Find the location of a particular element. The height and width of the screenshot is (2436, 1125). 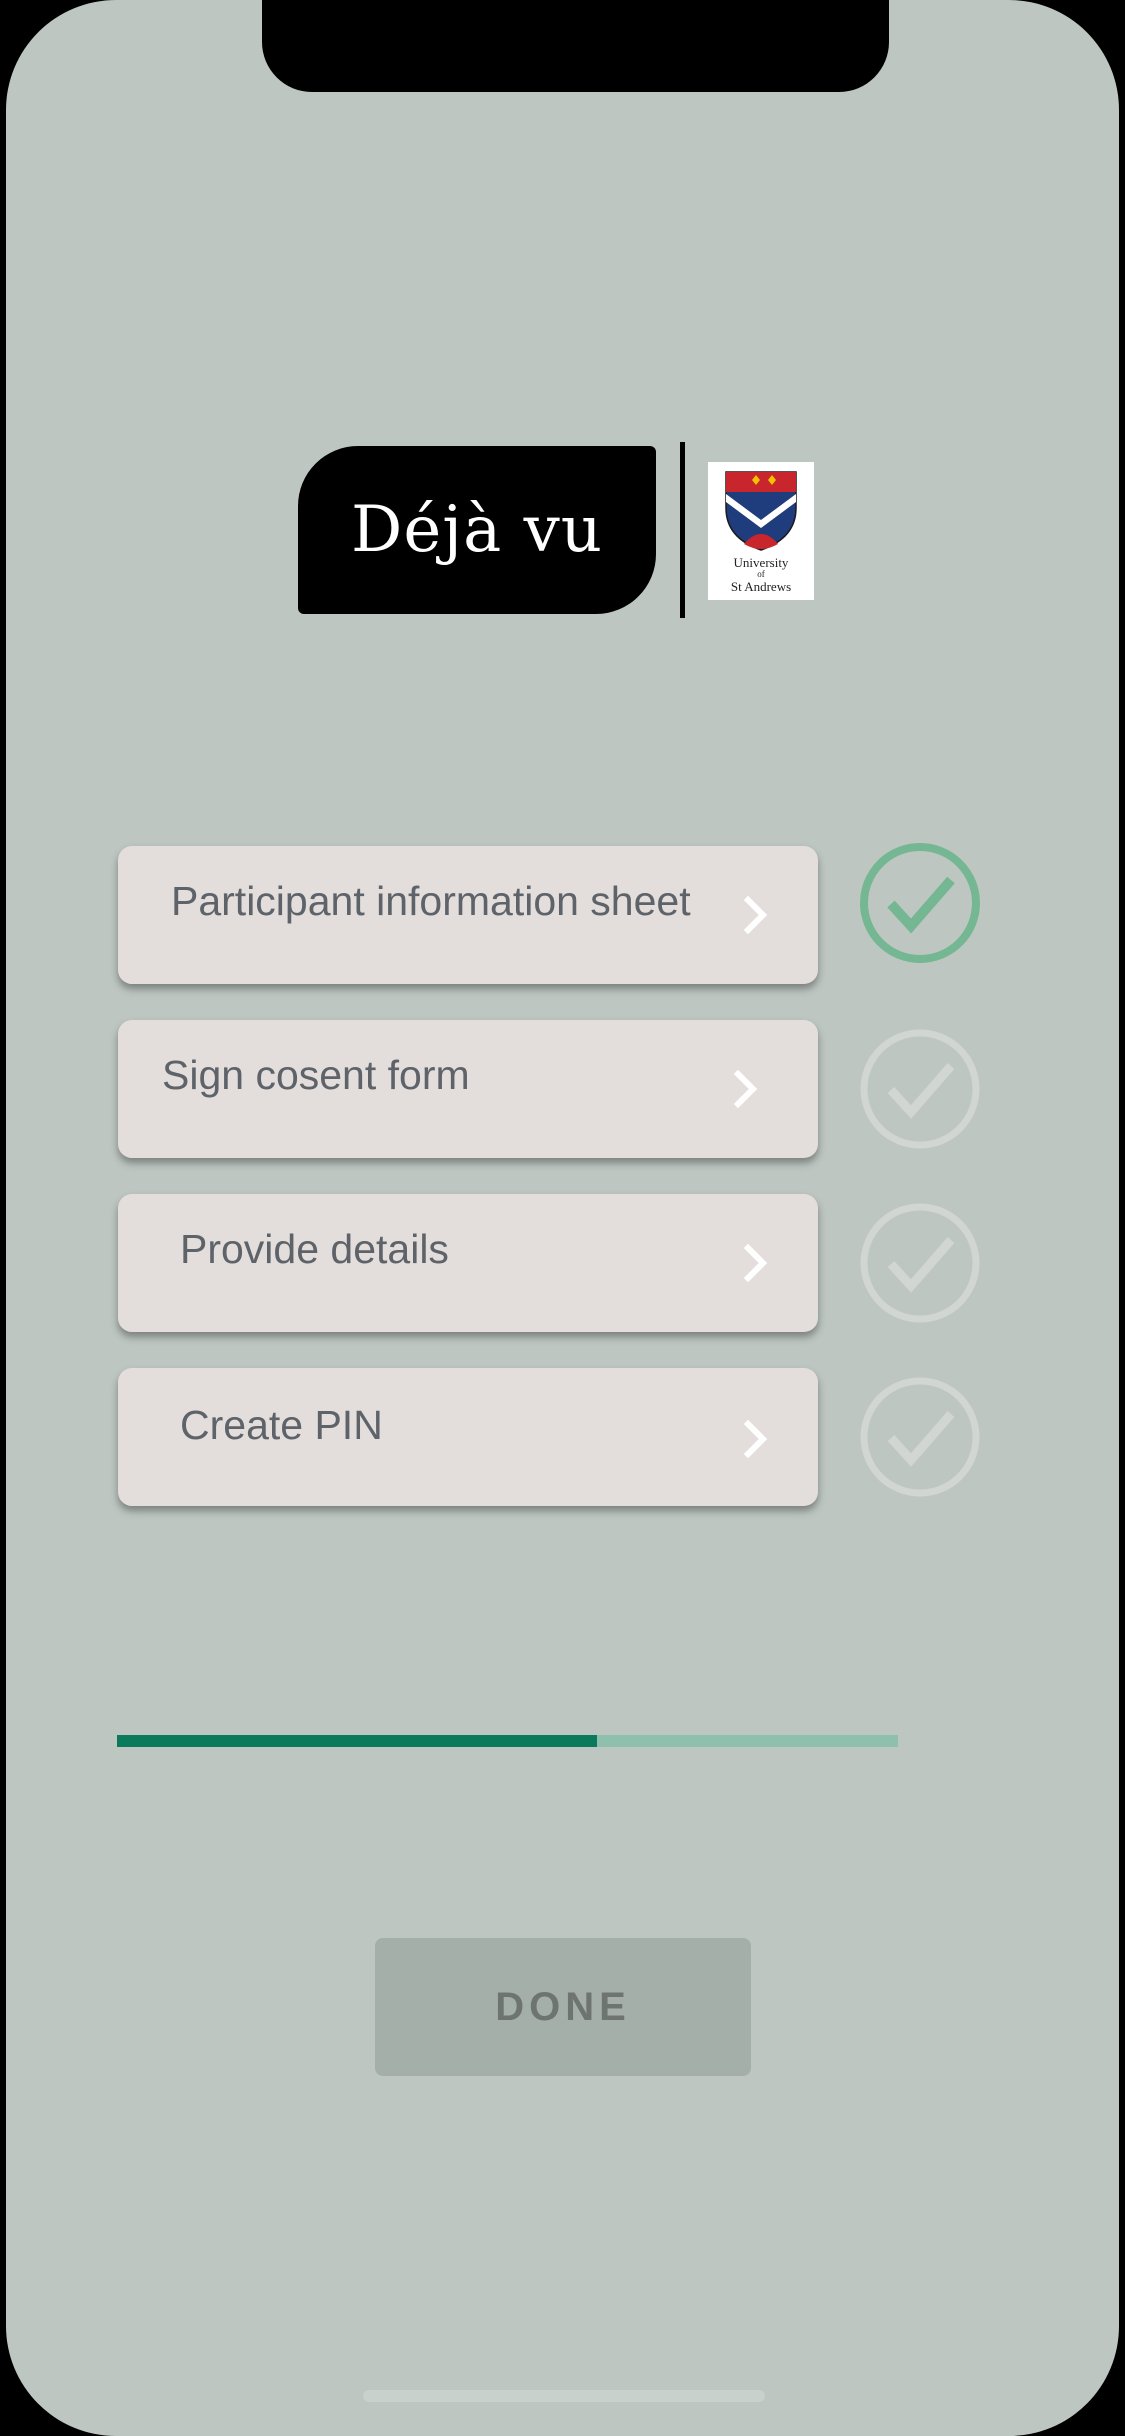

progress-bar is located at coordinates (507, 1741).